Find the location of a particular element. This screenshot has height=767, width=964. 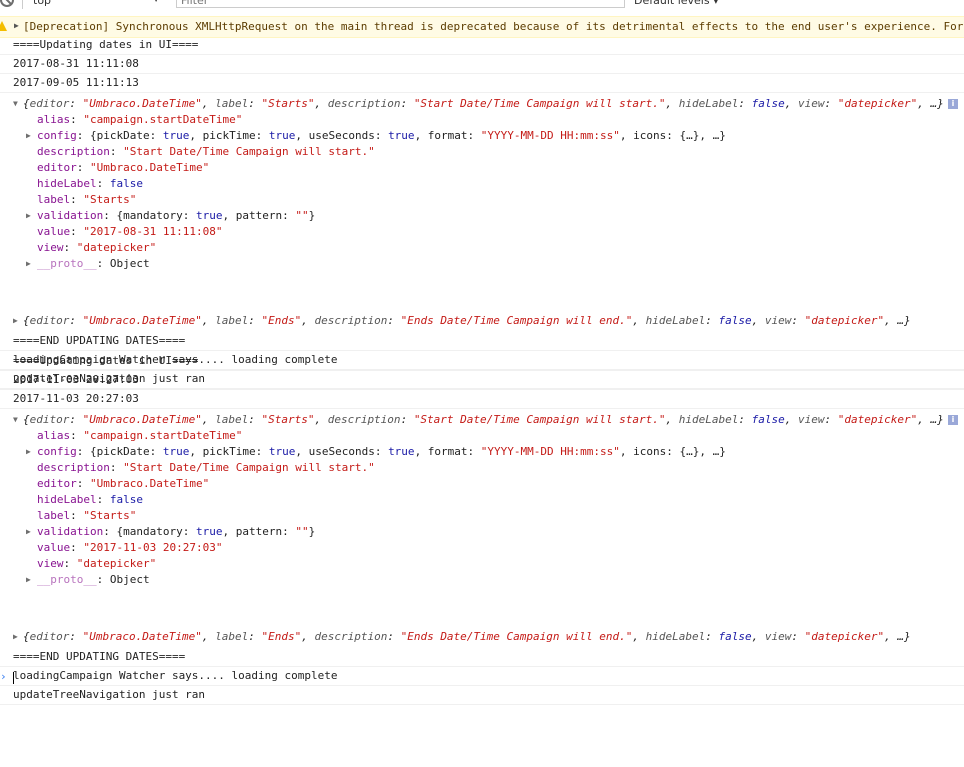

mandatory-value: true is located at coordinates (209, 215).